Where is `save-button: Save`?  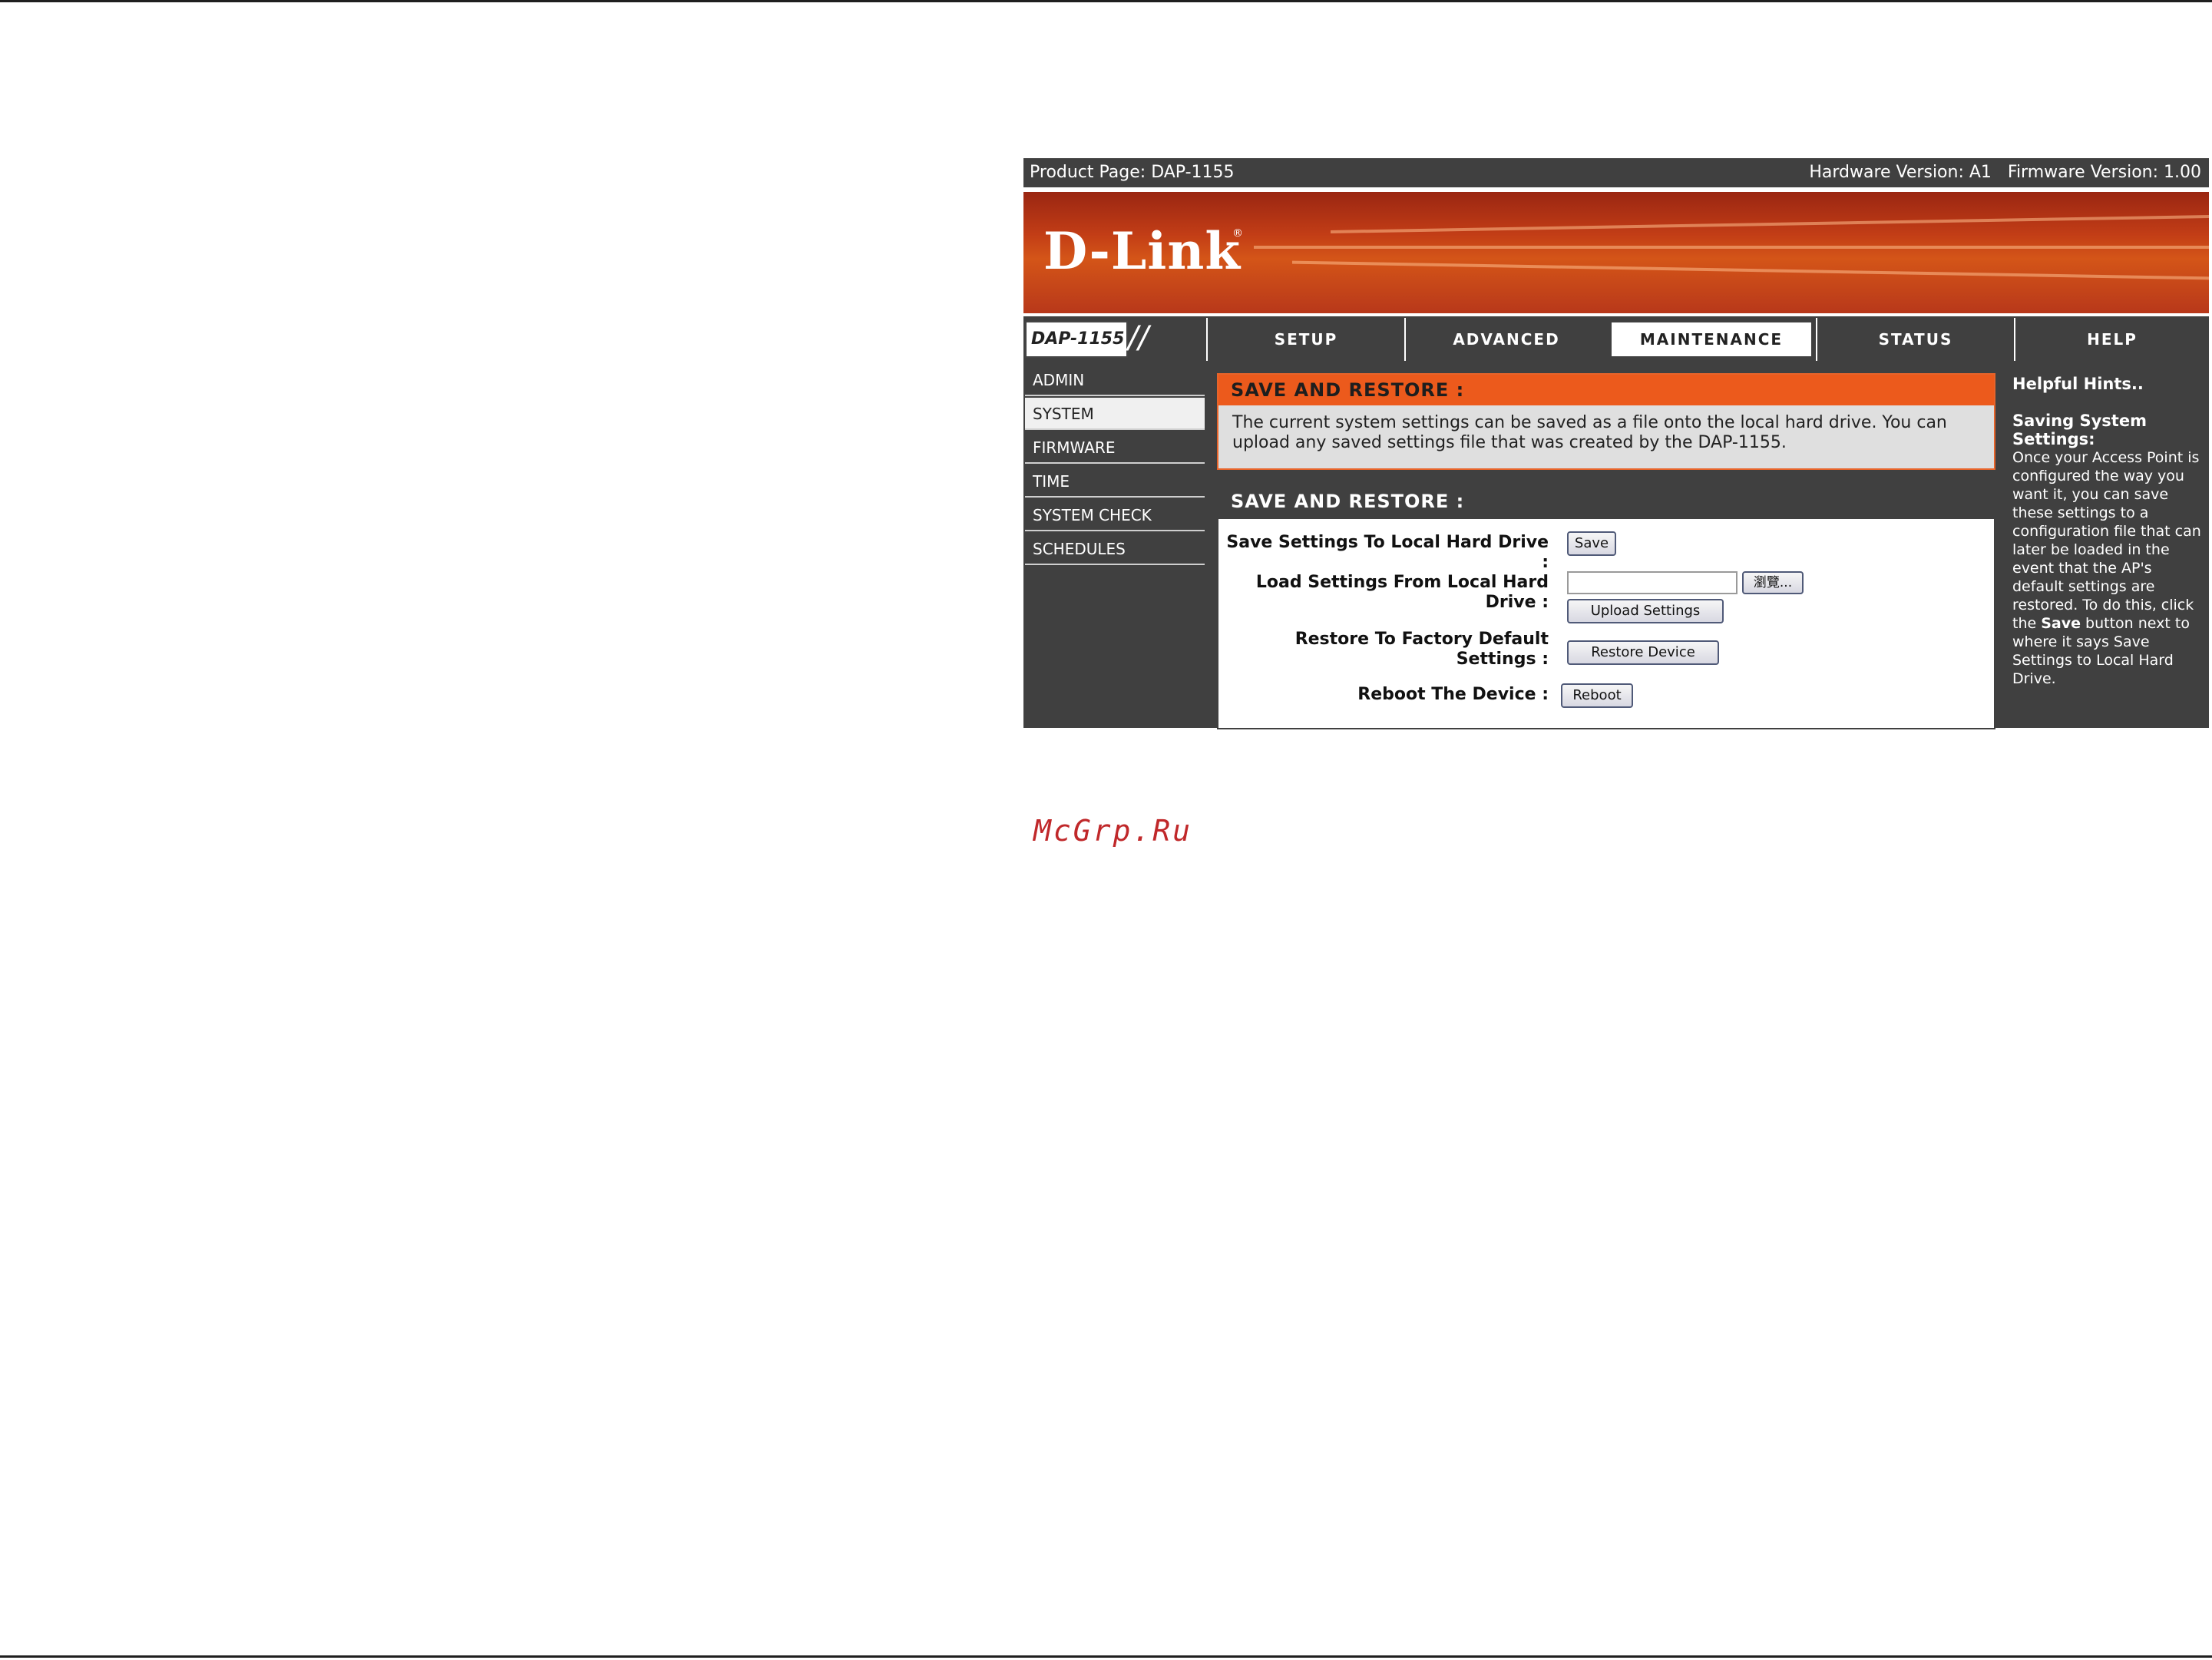 save-button: Save is located at coordinates (1591, 543).